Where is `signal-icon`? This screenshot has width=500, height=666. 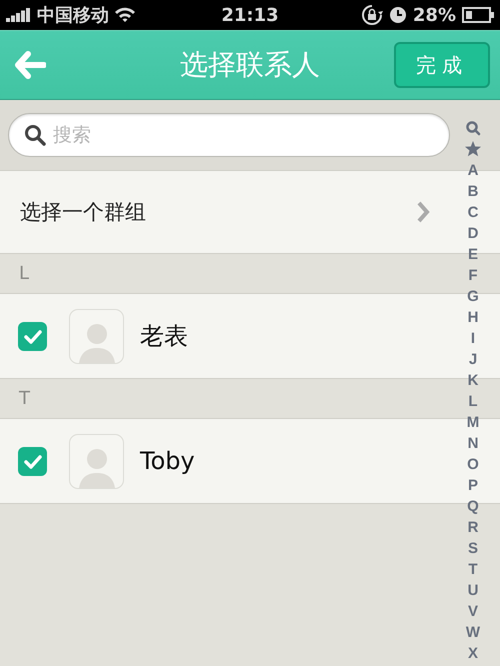
signal-icon is located at coordinates (19, 15).